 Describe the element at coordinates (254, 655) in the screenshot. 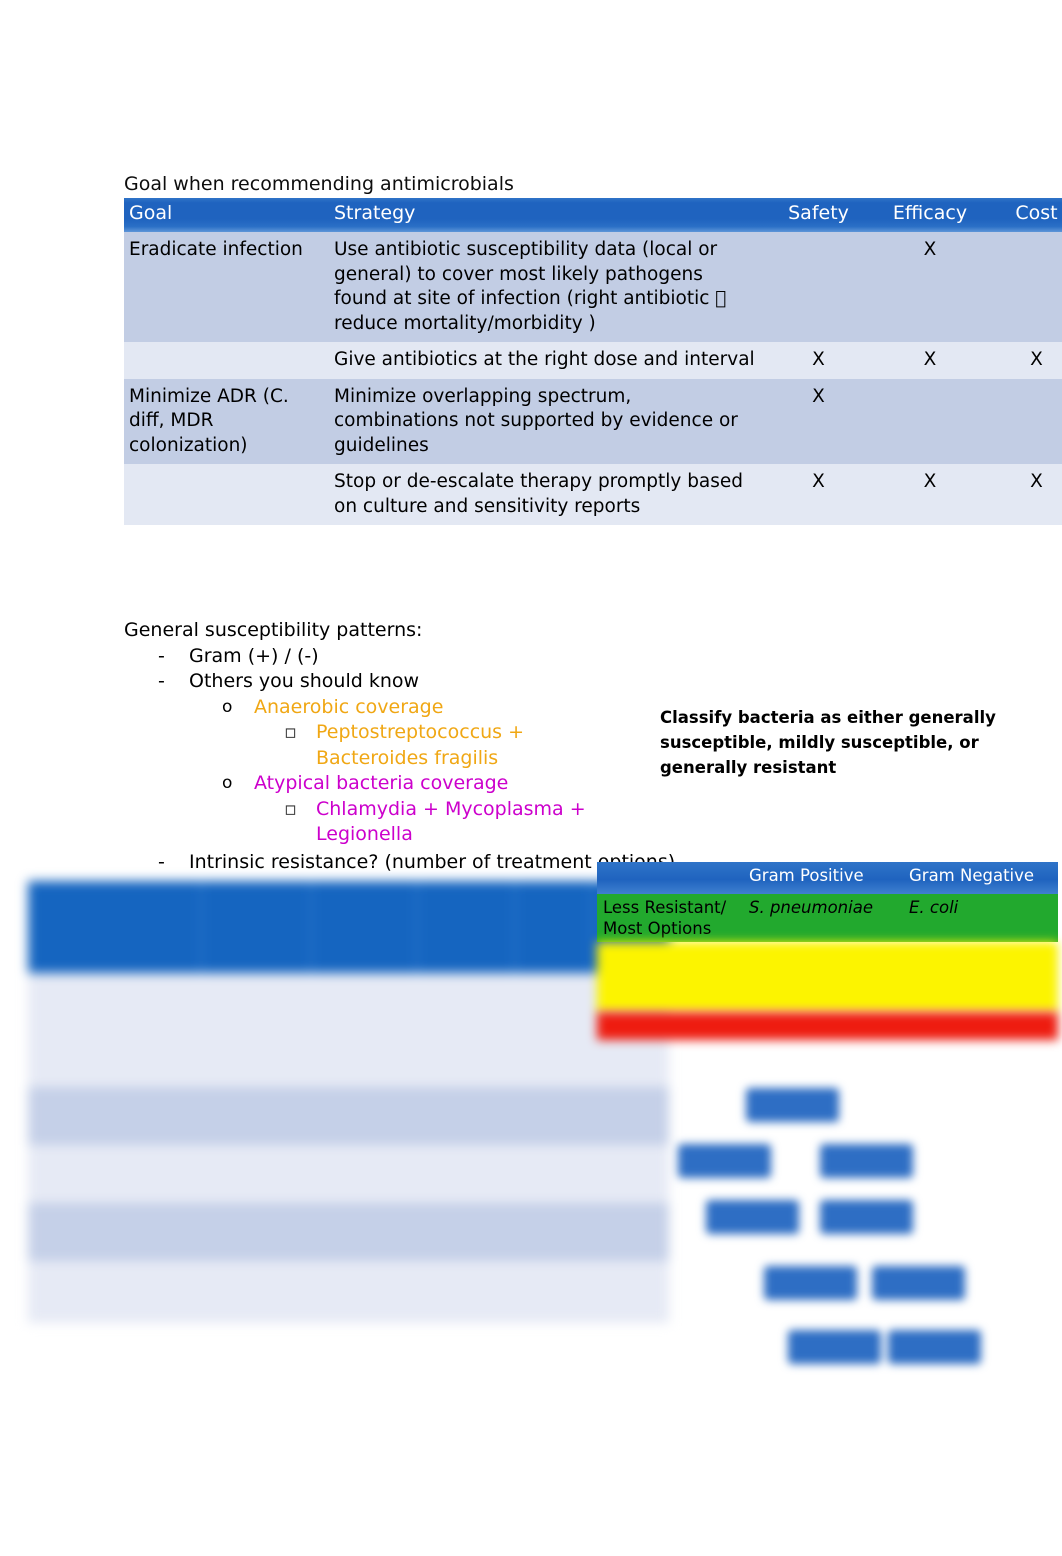

I see `list-item-label: Gram (+) / (-)` at that location.